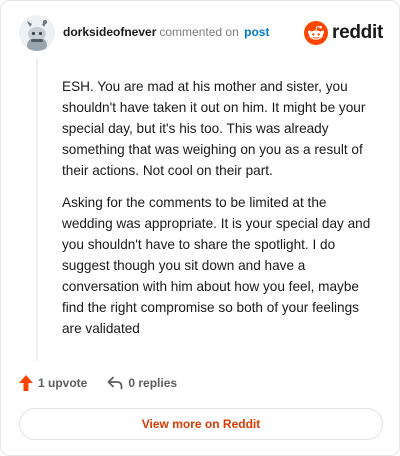 This screenshot has width=400, height=456. I want to click on comment-actions: 1 upvote 0 replies, so click(98, 383).